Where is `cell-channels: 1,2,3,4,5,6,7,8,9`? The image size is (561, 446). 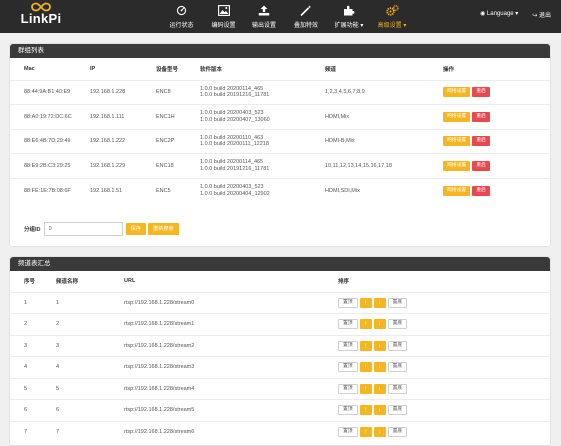
cell-channels: 1,2,3,4,5,6,7,8,9 is located at coordinates (345, 92).